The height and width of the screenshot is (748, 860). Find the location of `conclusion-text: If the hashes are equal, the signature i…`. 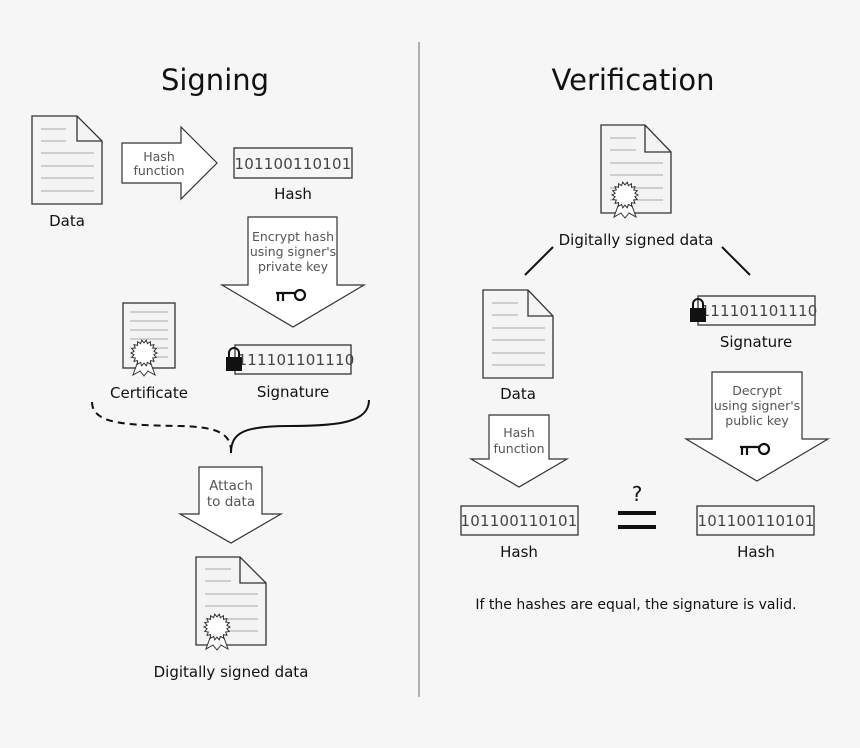

conclusion-text: If the hashes are equal, the signature i… is located at coordinates (635, 605).